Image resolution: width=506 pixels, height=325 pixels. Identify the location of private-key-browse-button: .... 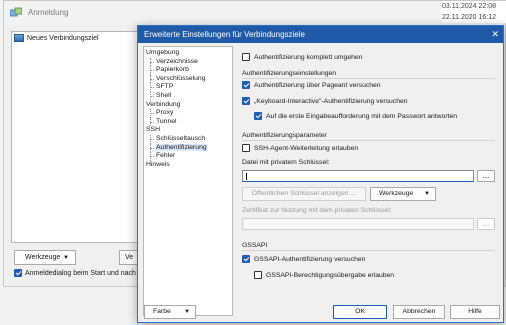
(486, 176).